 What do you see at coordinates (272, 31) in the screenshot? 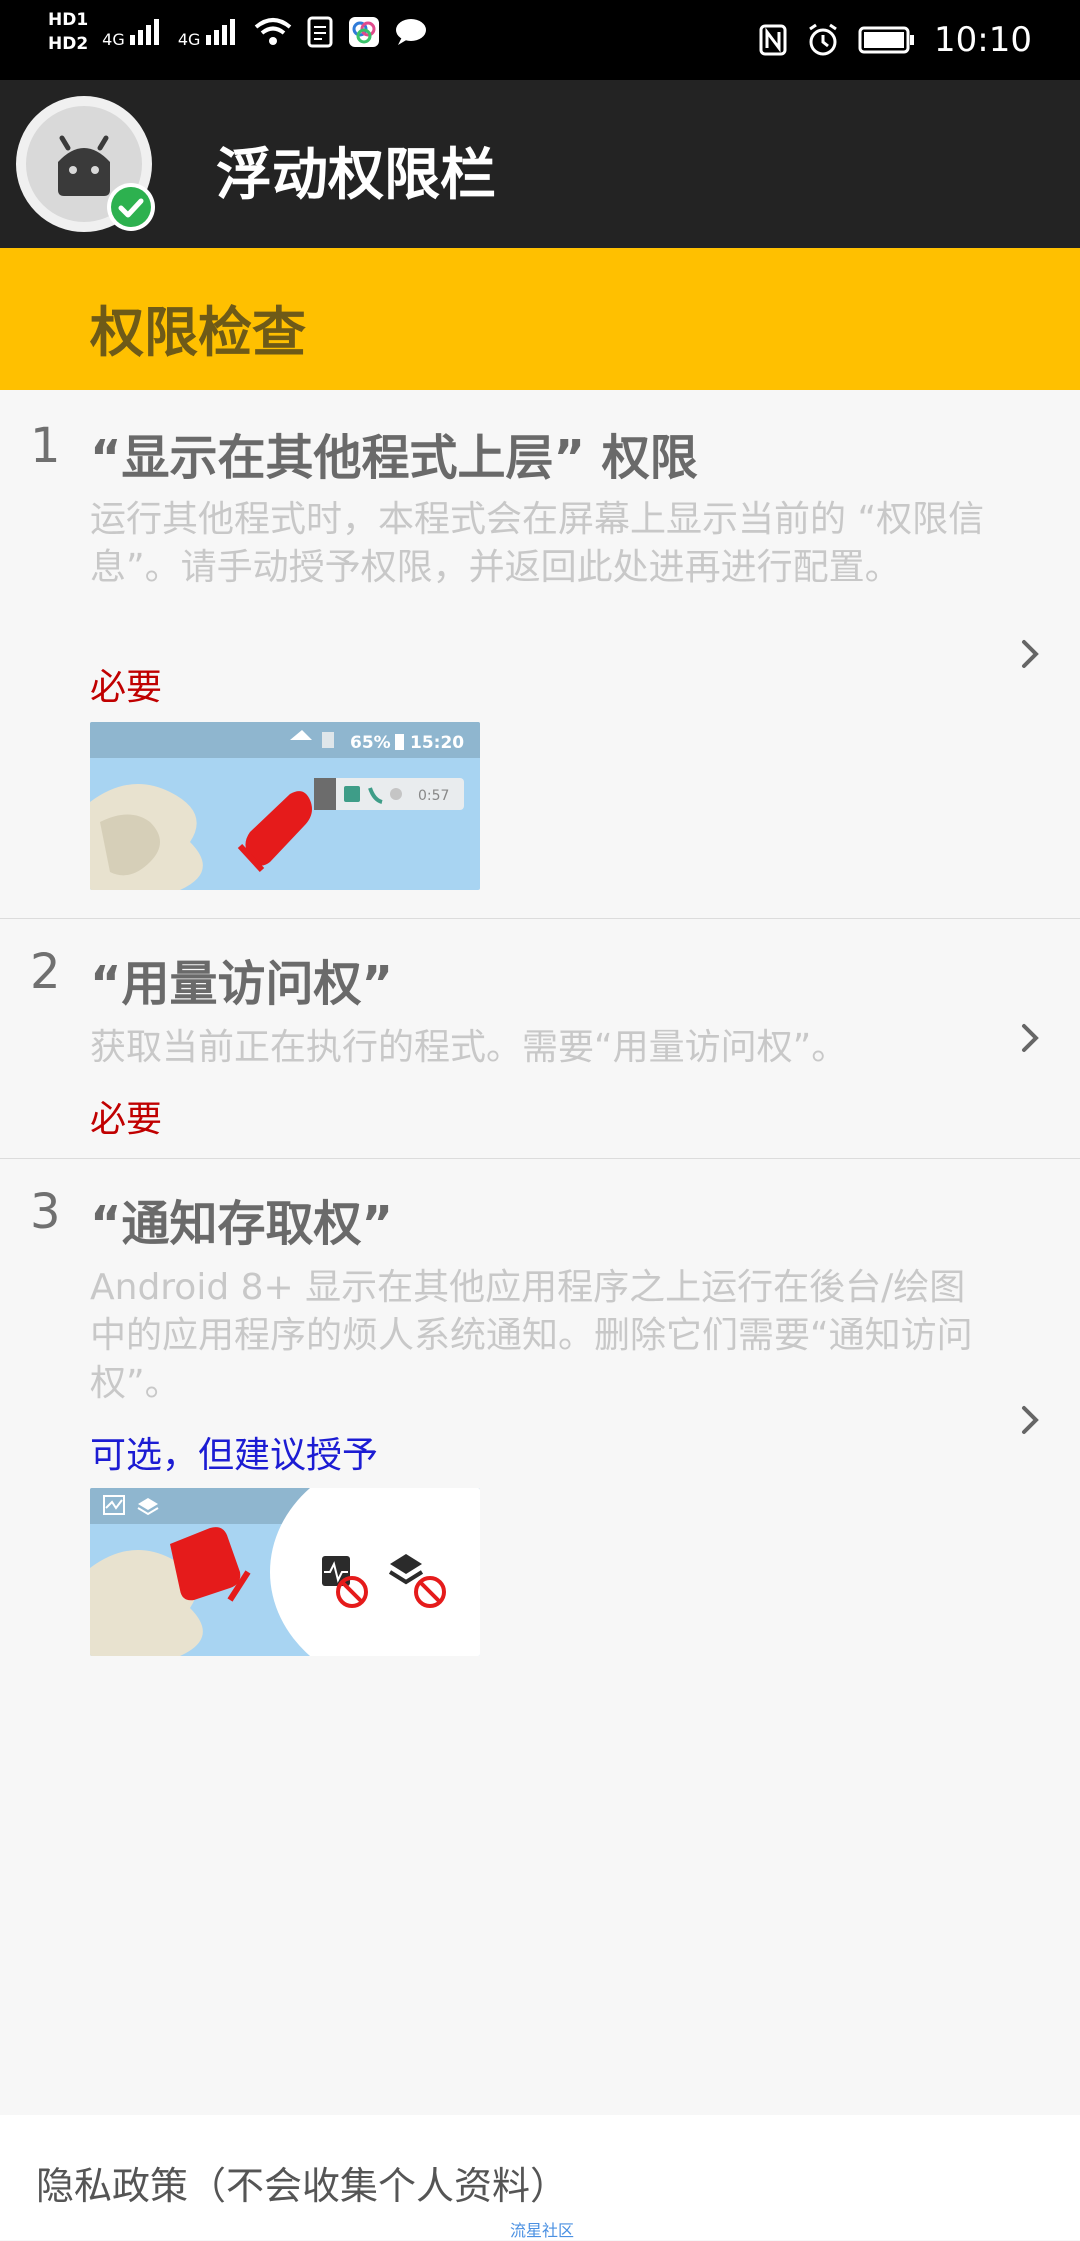
I see `wifi-icon` at bounding box center [272, 31].